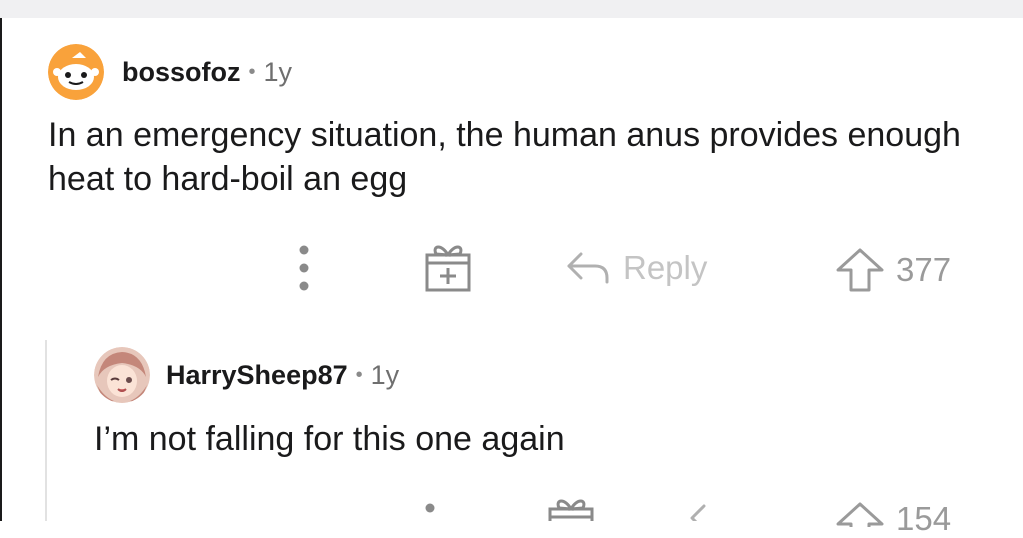 The width and height of the screenshot is (1023, 538). Describe the element at coordinates (892, 270) in the screenshot. I see `upvote-button: 377` at that location.